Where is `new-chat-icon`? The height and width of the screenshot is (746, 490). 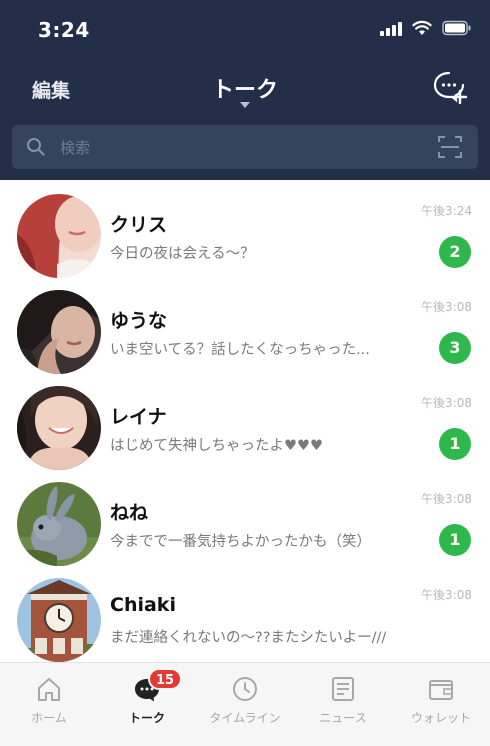
new-chat-icon is located at coordinates (450, 87).